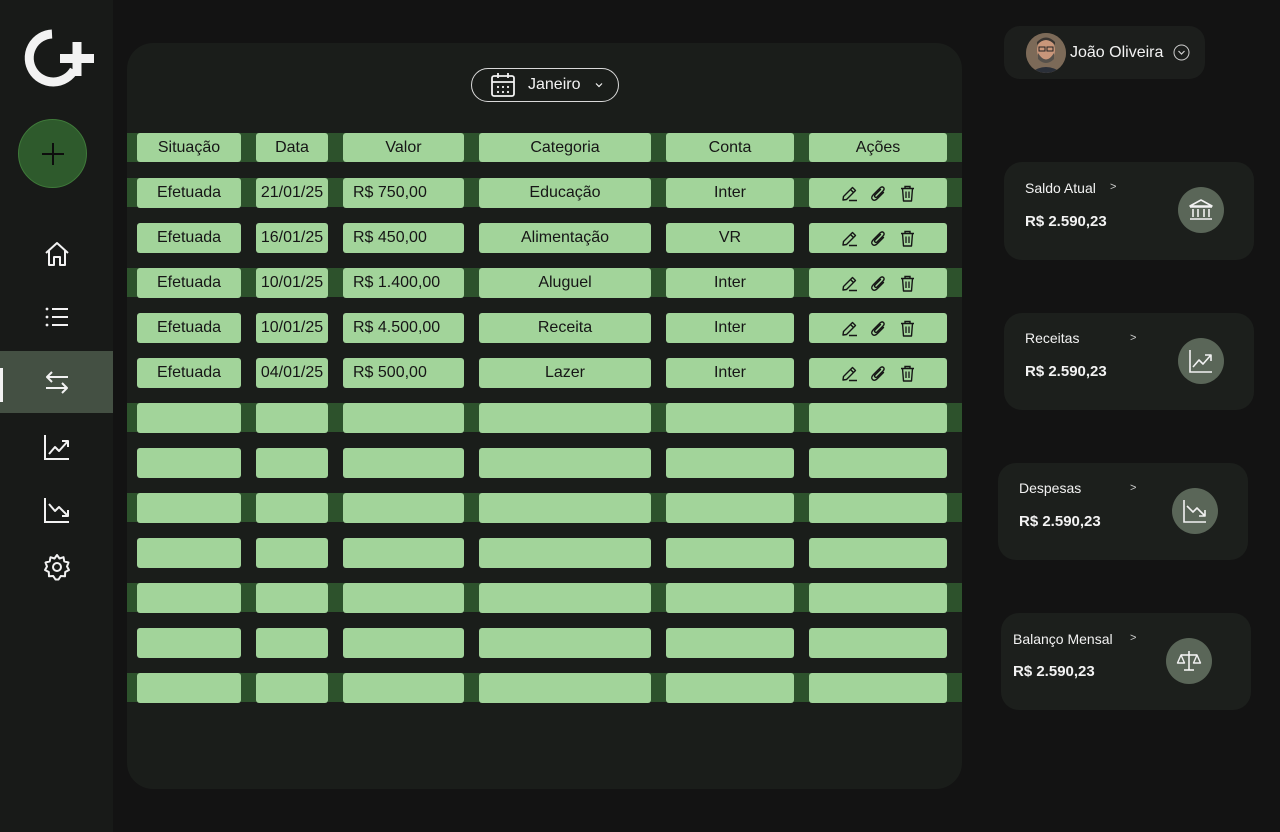  What do you see at coordinates (403, 193) in the screenshot?
I see `cell-valor: R$ 750,00` at bounding box center [403, 193].